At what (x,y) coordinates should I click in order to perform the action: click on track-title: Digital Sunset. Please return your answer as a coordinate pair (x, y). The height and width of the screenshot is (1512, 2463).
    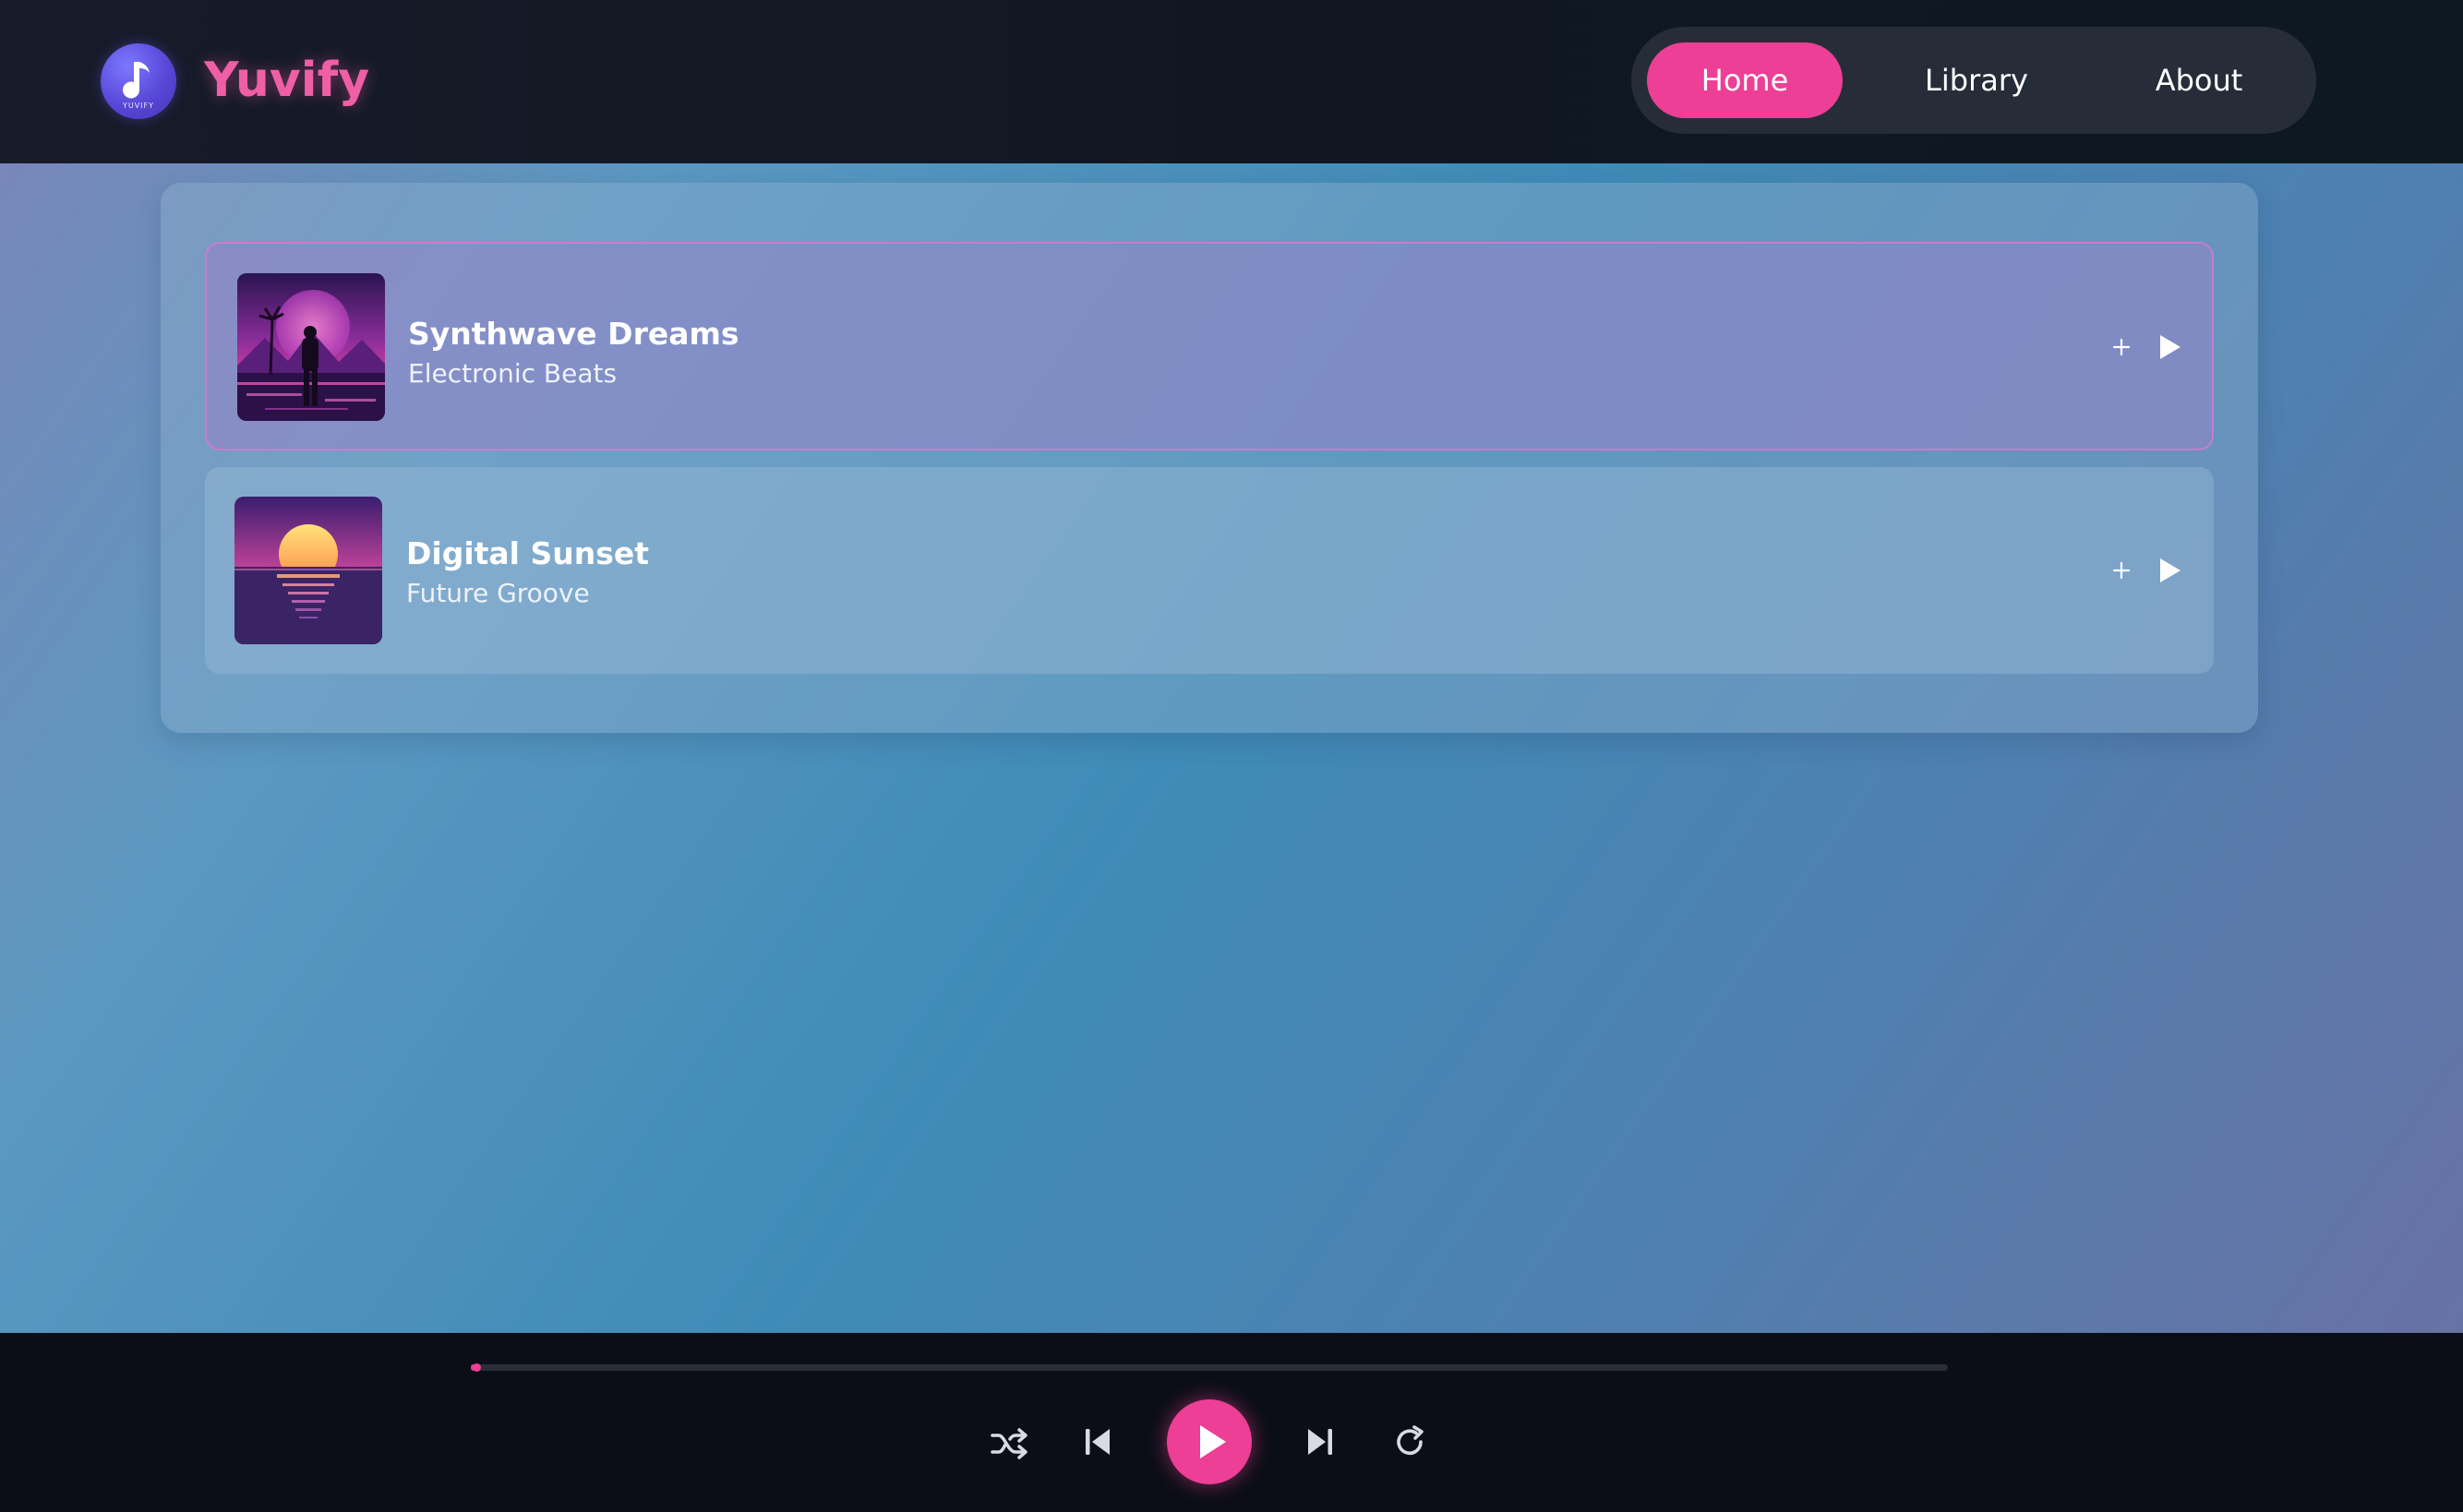
    Looking at the image, I should click on (528, 553).